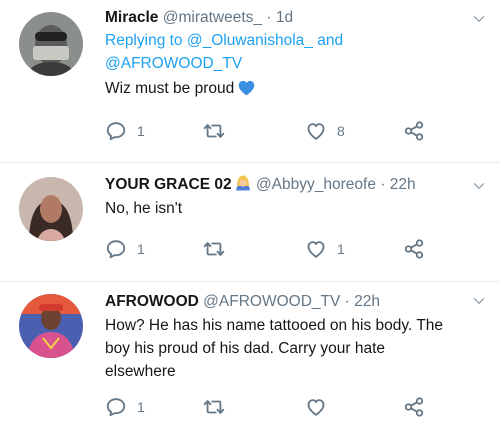  I want to click on like-count: 8, so click(341, 131).